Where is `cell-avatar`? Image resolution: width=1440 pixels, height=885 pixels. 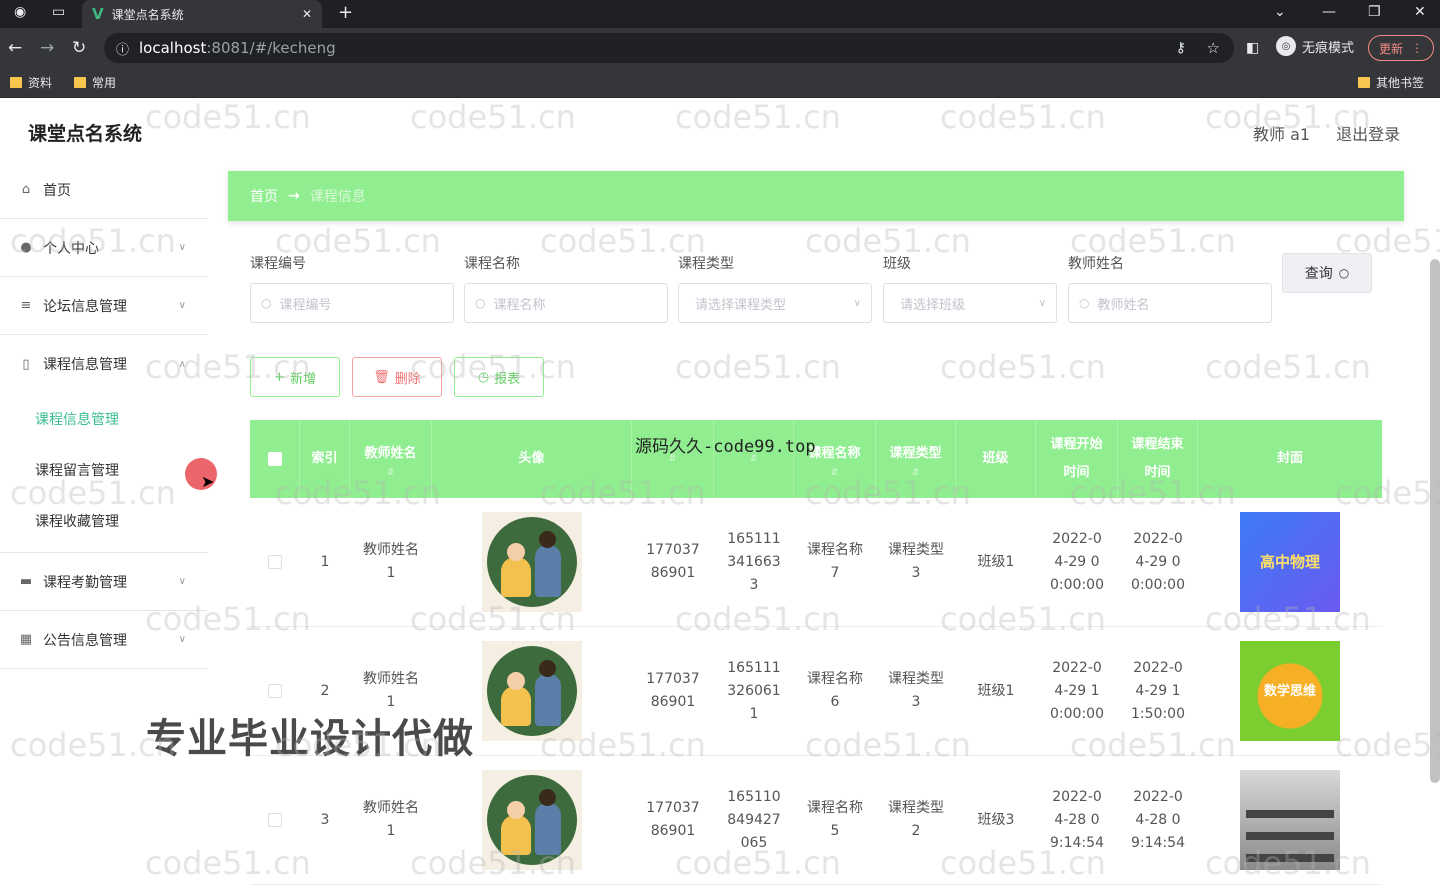
cell-avatar is located at coordinates (532, 562).